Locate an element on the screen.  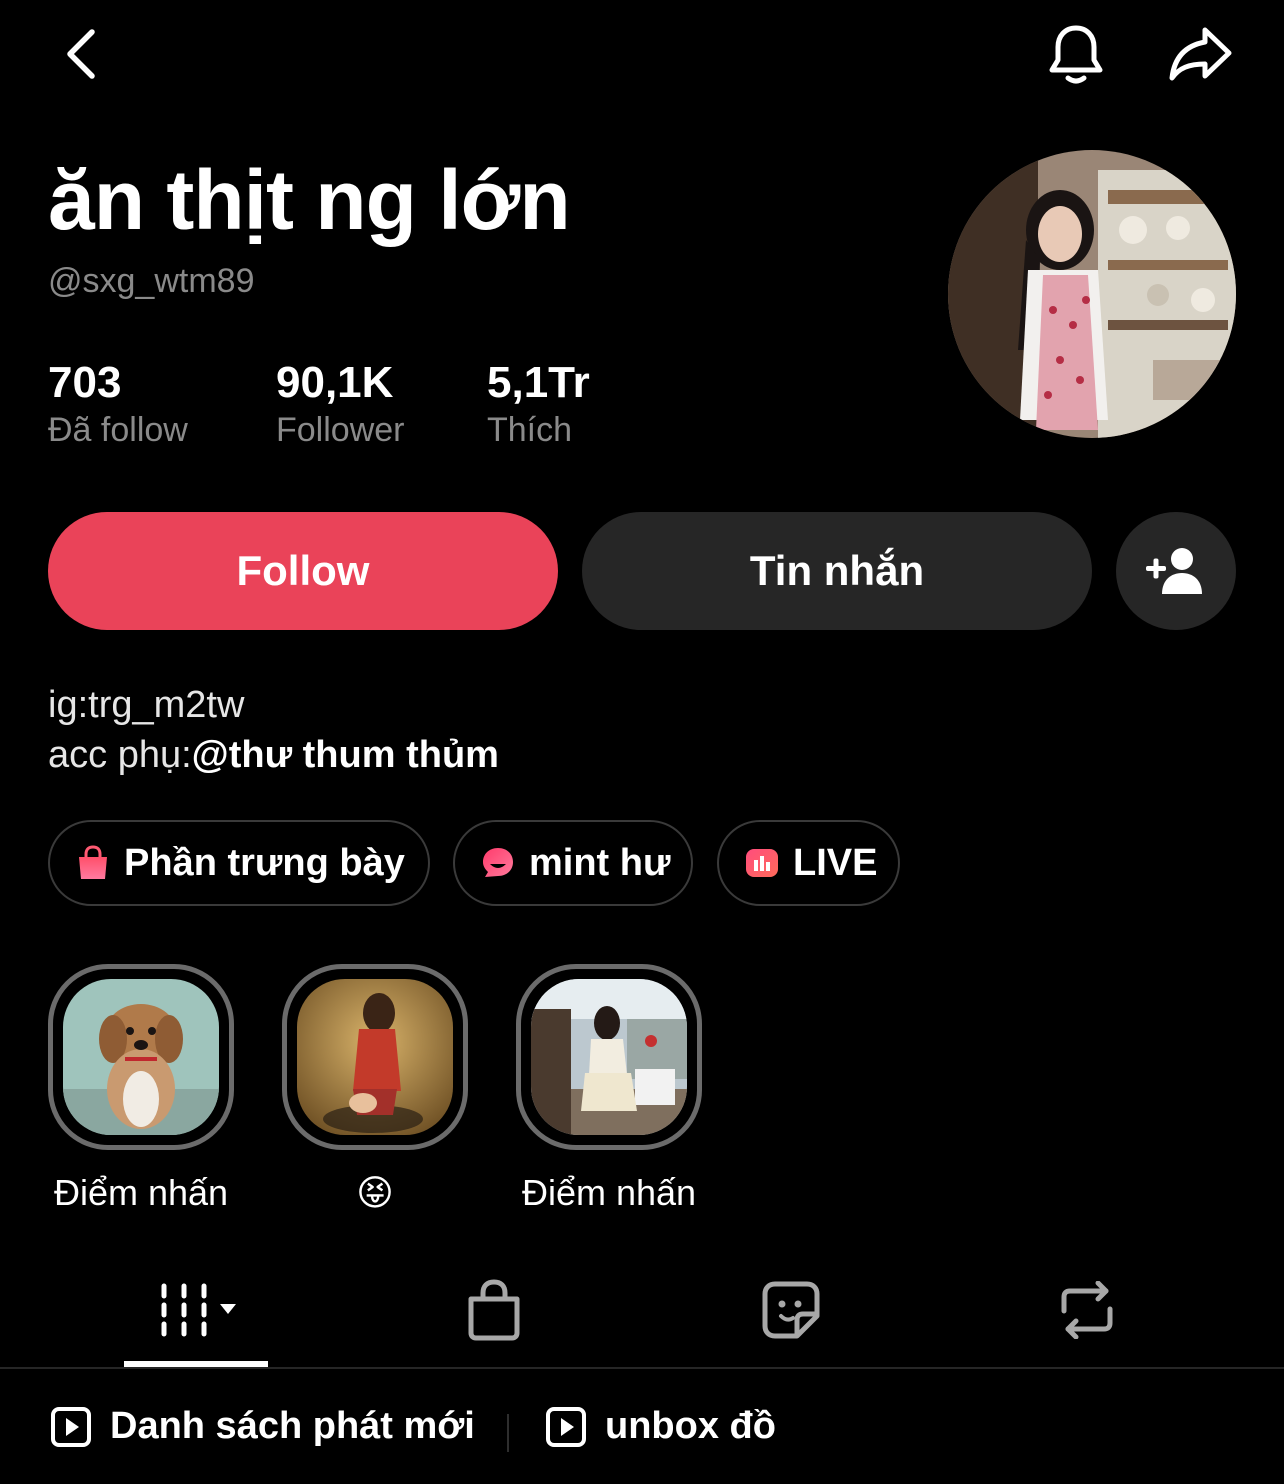
playlist-2: unbox đồ is located at coordinates (660, 1426).